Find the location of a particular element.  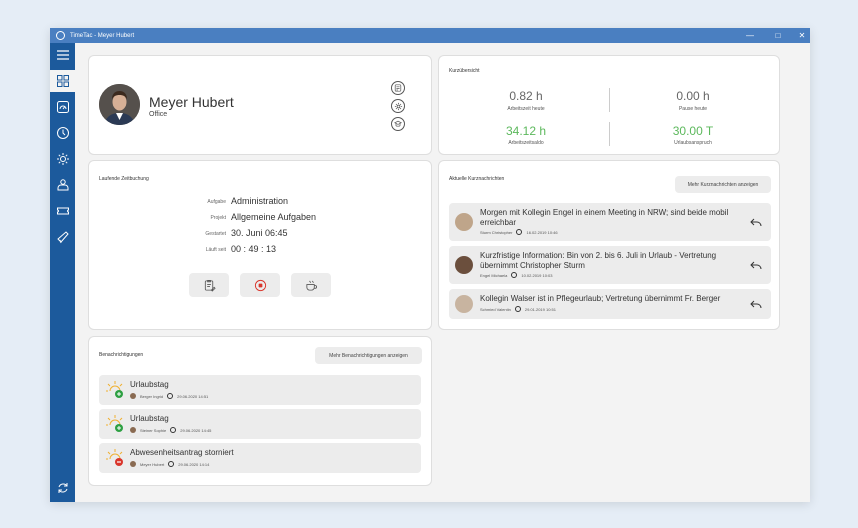

vacation-entitlement-value: 30.00 T is located at coordinates (693, 131).